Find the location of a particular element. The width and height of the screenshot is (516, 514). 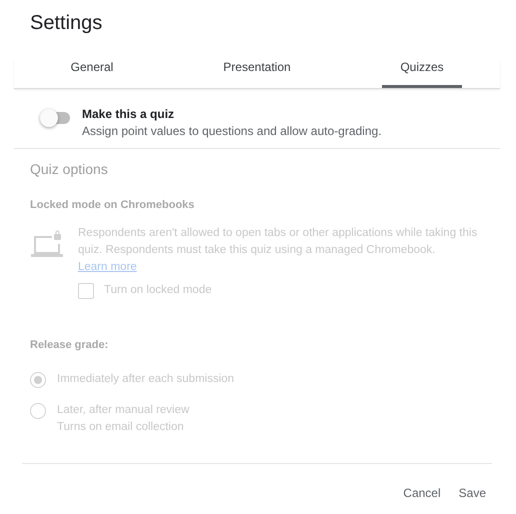

laptop-lock-icon is located at coordinates (47, 244).